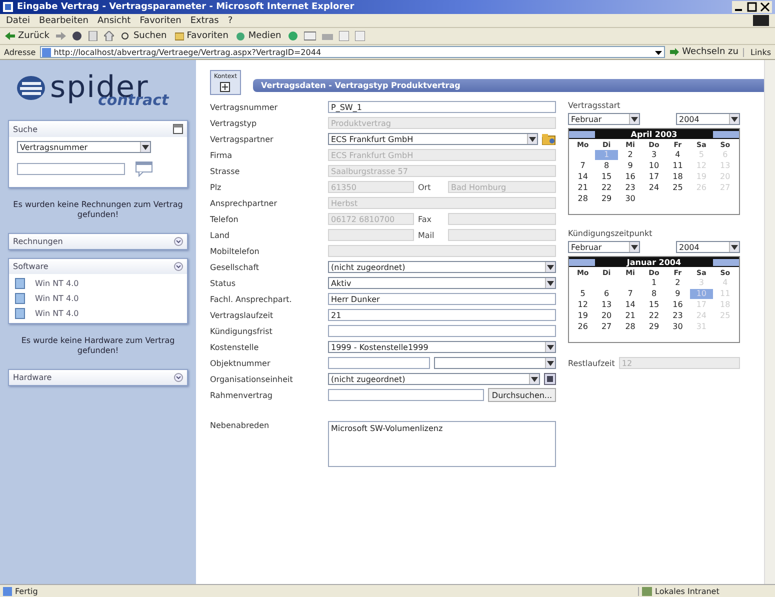 The height and width of the screenshot is (597, 775). I want to click on address-field: http://localhost/abvertrag/Vertraege/Vertrag.aspx?VertragID=2044, so click(353, 52).